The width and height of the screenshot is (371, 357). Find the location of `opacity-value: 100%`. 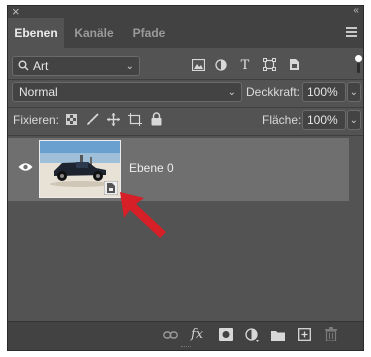

opacity-value: 100% is located at coordinates (322, 92).